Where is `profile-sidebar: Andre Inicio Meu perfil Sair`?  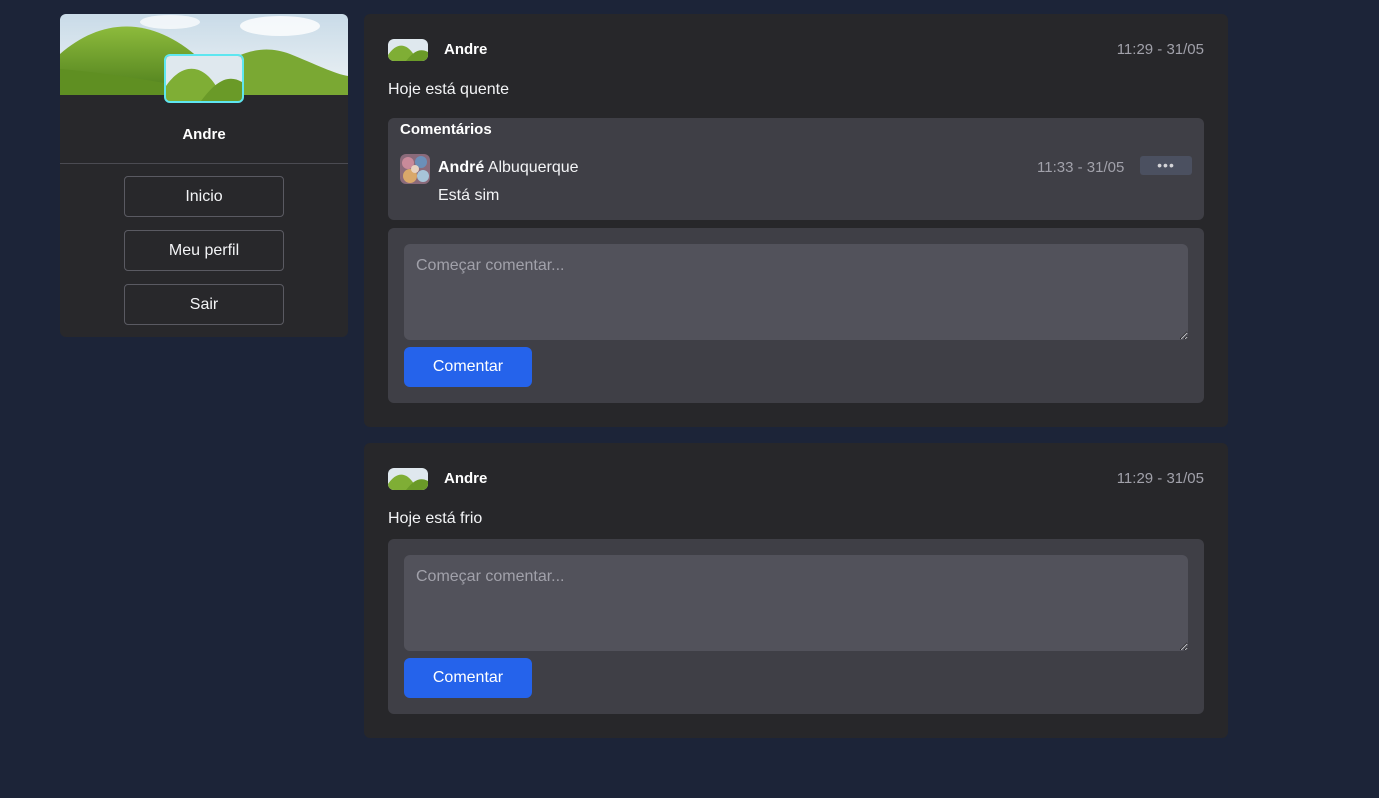
profile-sidebar: Andre Inicio Meu perfil Sair is located at coordinates (204, 175).